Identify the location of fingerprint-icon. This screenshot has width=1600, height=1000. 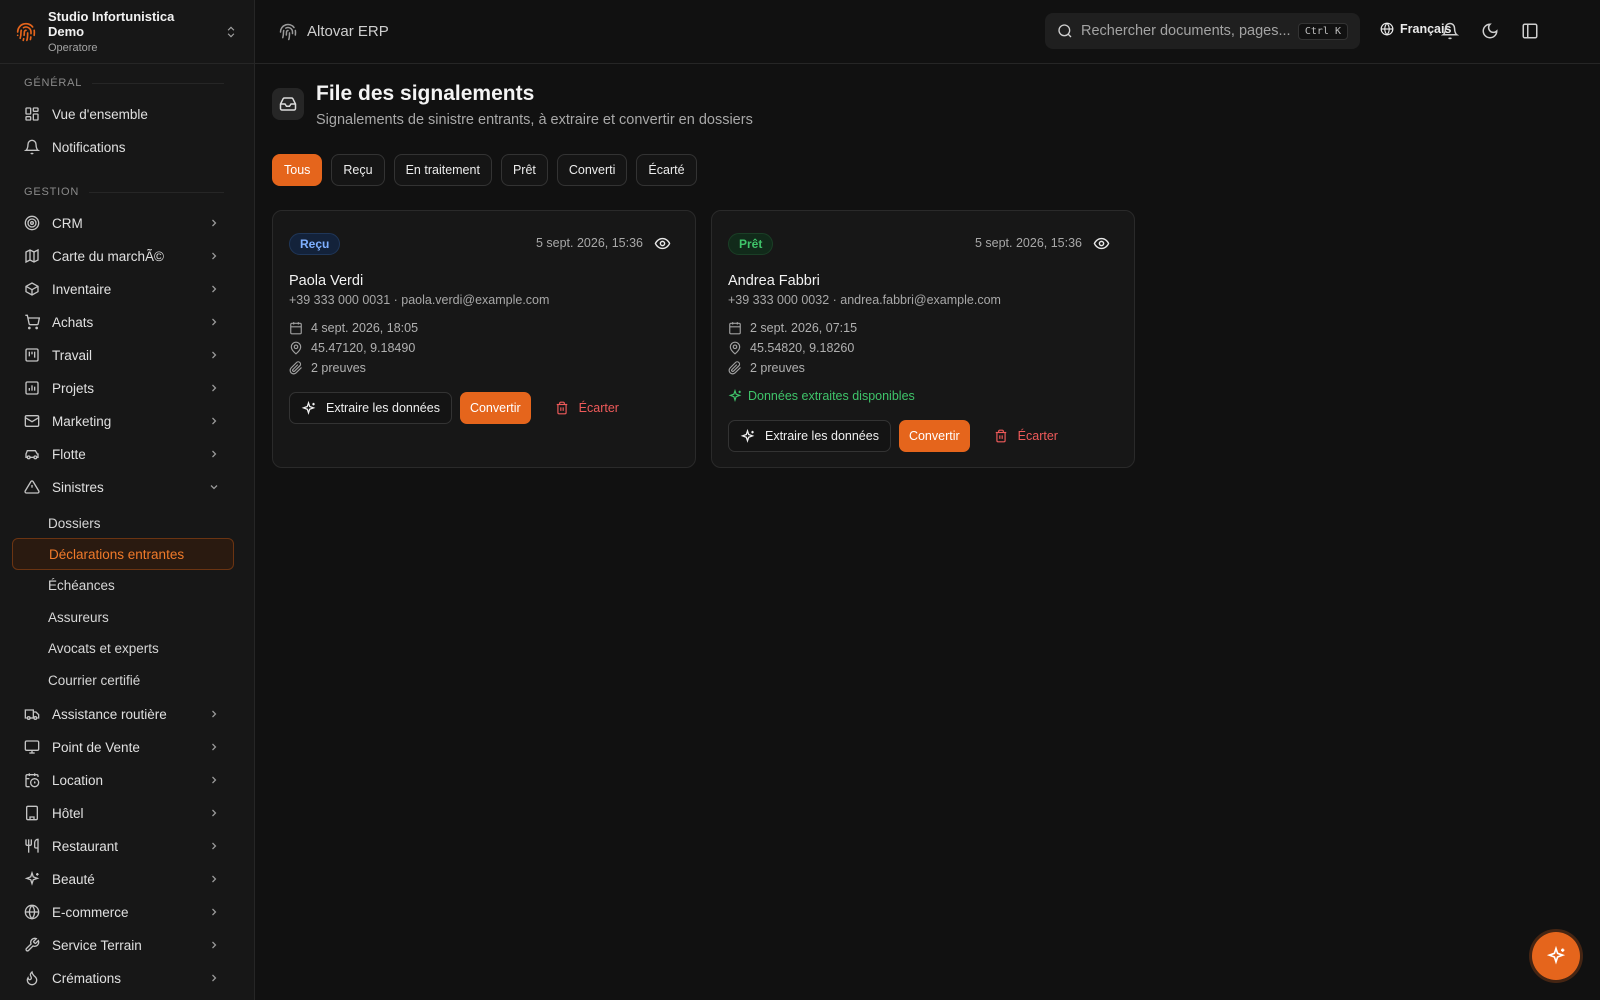
(288, 31).